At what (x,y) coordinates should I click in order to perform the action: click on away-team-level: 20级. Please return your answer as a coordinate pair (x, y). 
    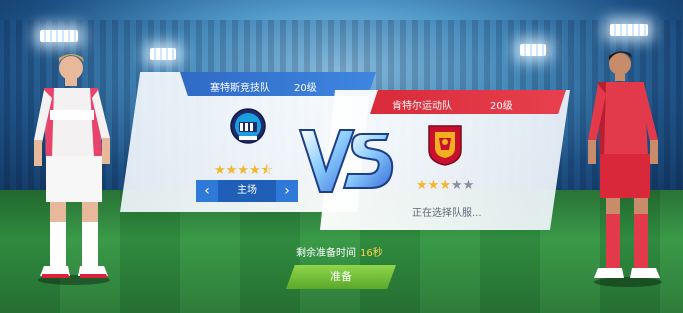
    Looking at the image, I should click on (501, 106).